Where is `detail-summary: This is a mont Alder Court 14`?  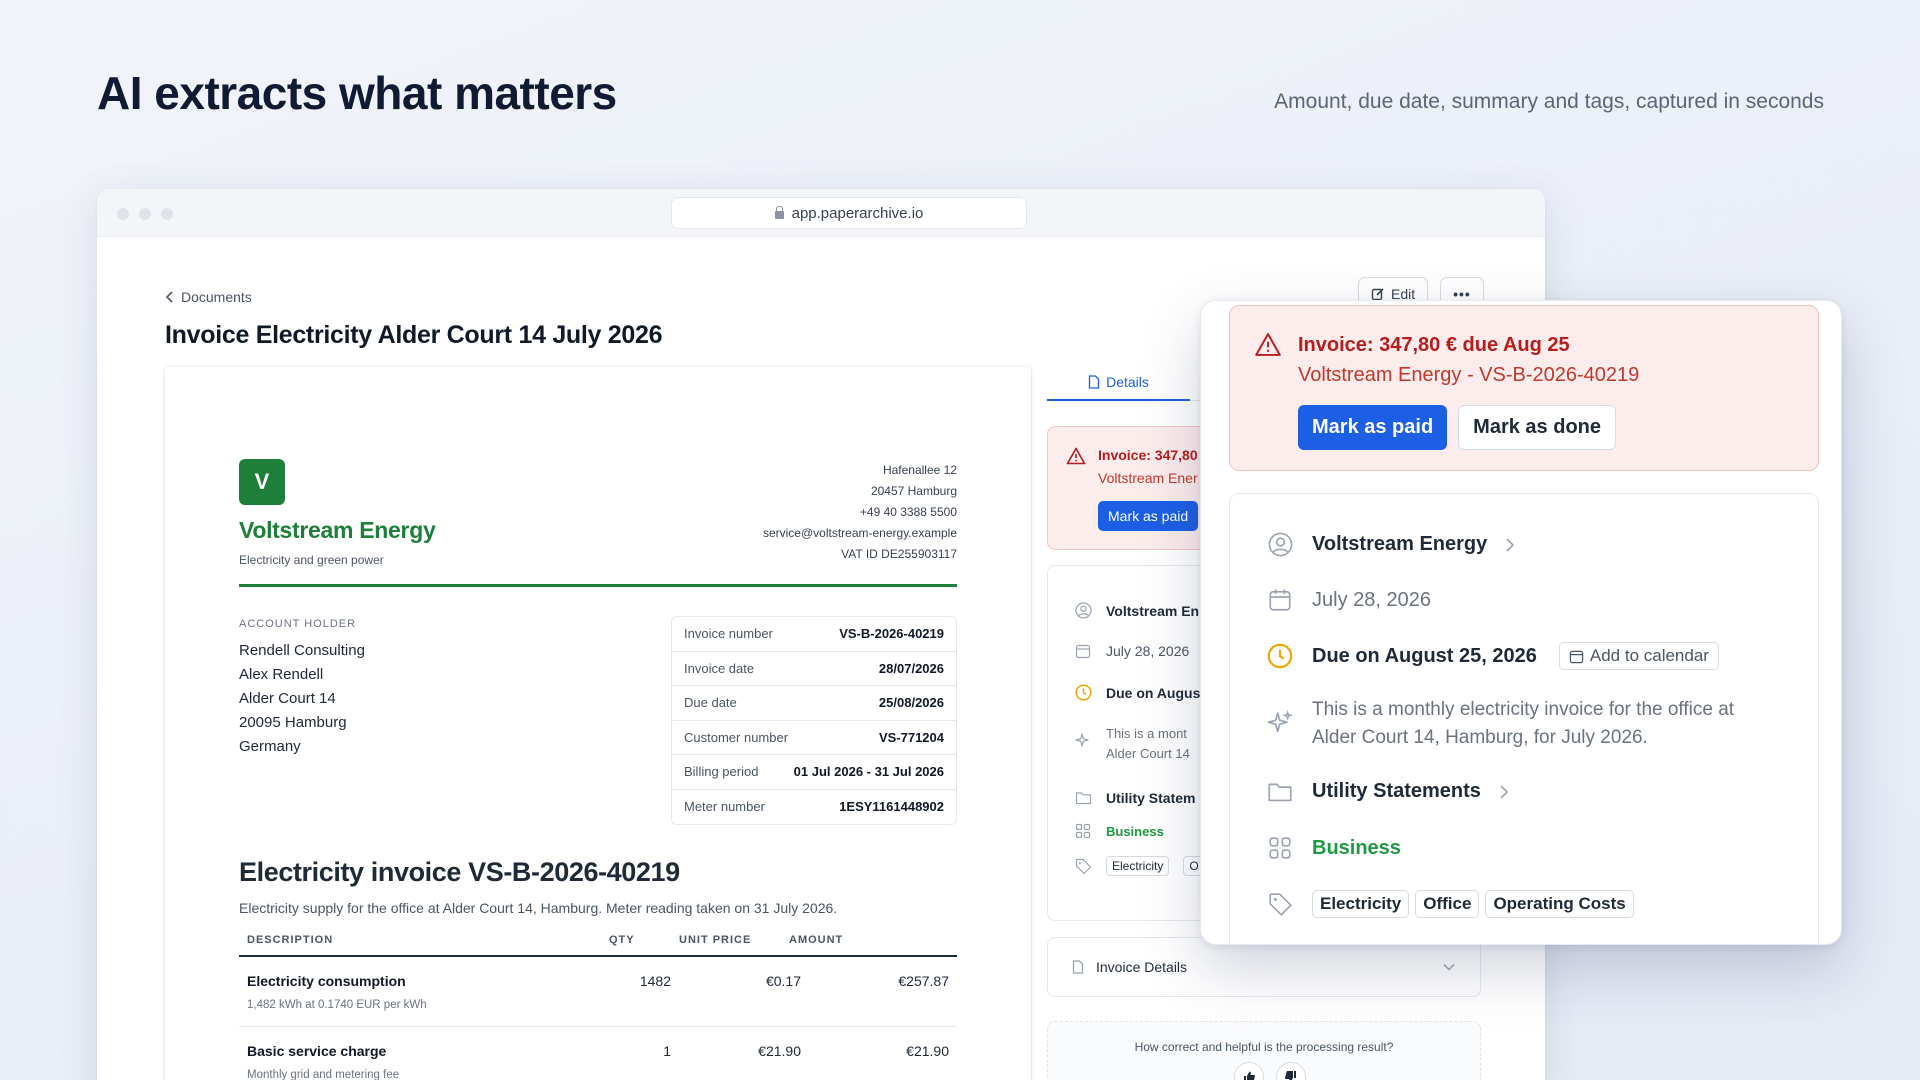
detail-summary: This is a mont Alder Court 14 is located at coordinates (1132, 744).